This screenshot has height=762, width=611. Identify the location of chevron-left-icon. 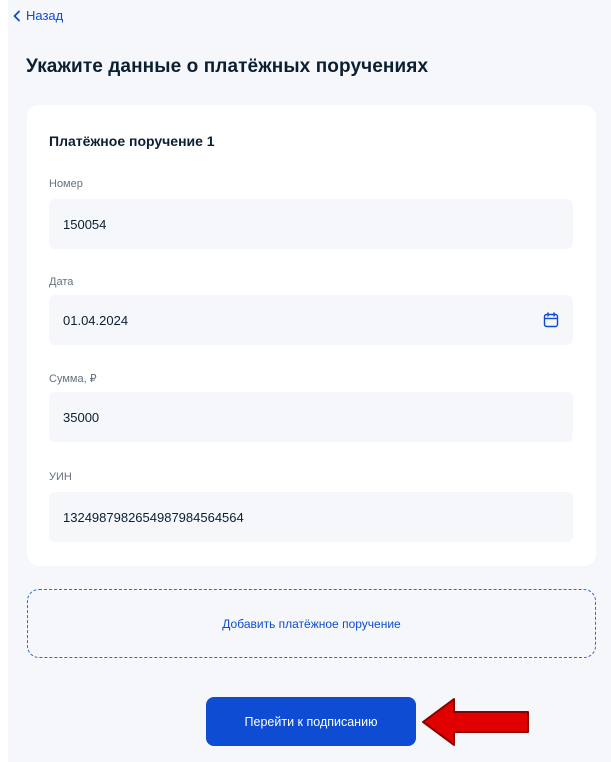
(16, 15).